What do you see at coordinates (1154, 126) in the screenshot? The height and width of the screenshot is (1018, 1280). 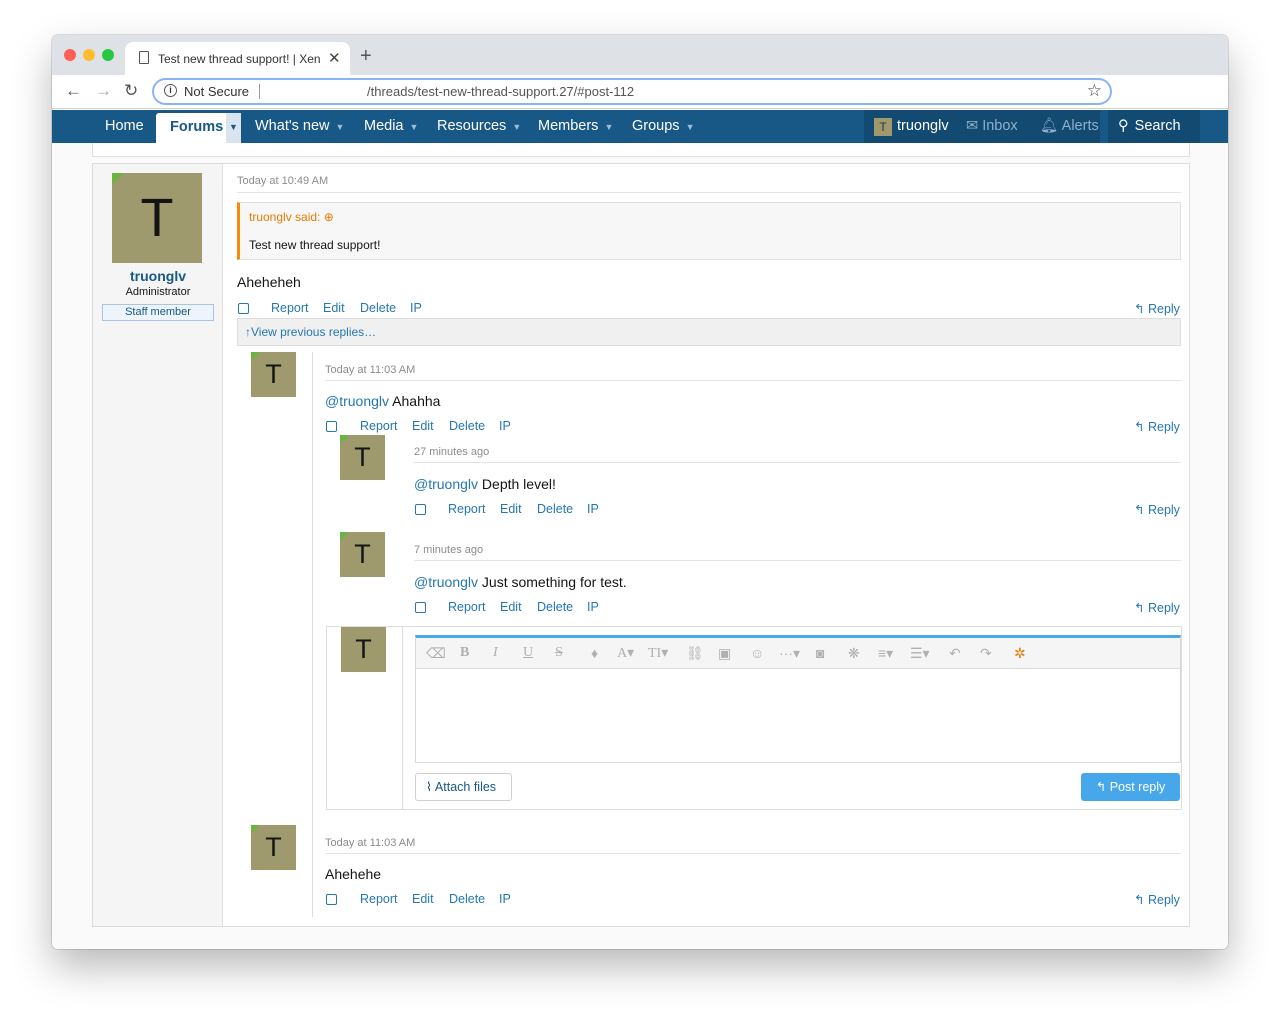 I see `nav-search: ⚲ Search` at bounding box center [1154, 126].